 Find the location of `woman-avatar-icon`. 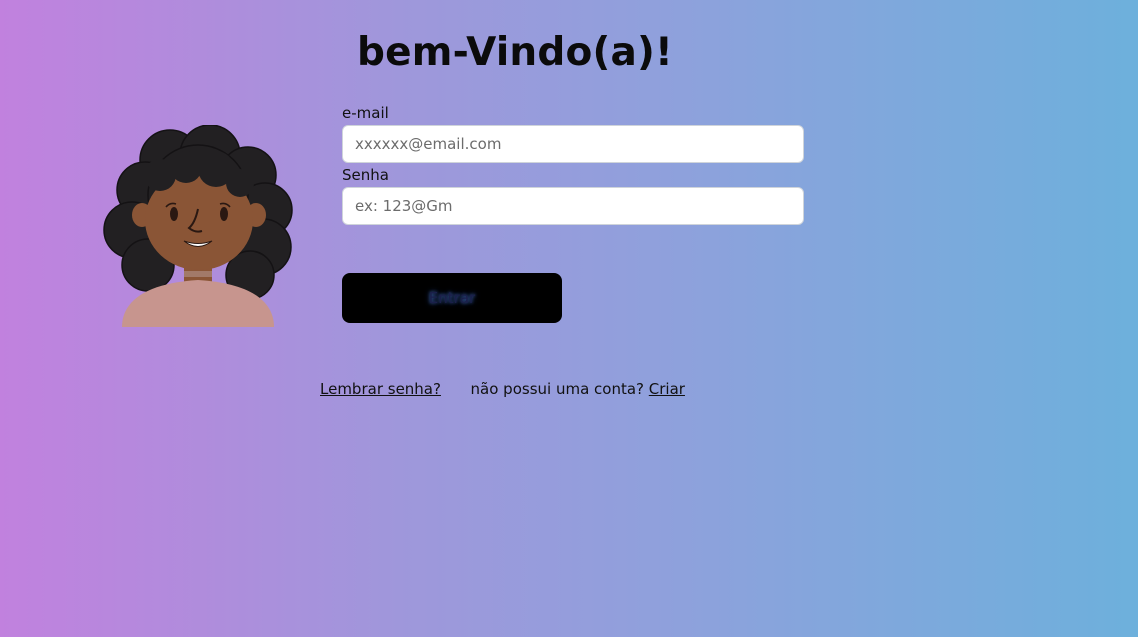

woman-avatar-icon is located at coordinates (198, 226).